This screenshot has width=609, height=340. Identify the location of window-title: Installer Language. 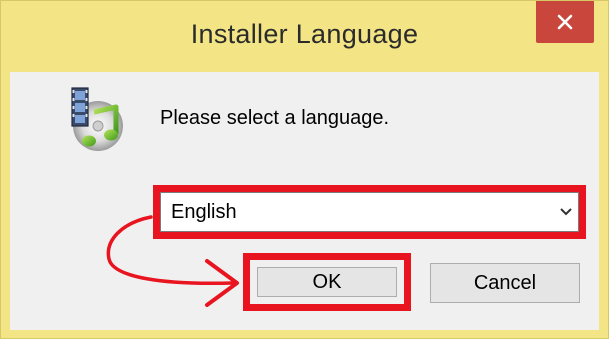
(304, 34).